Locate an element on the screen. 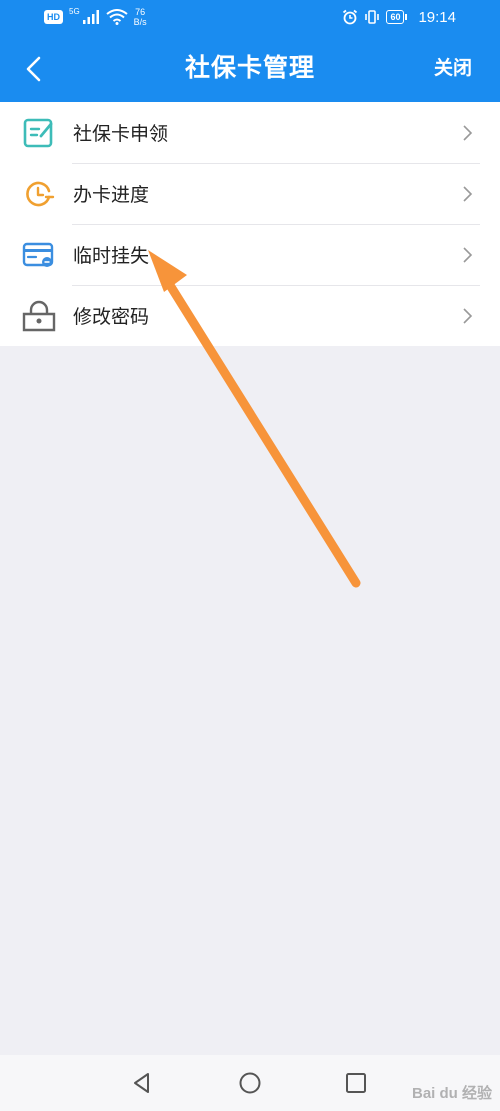 Image resolution: width=500 pixels, height=1111 pixels. hd-badge: HD is located at coordinates (53, 17).